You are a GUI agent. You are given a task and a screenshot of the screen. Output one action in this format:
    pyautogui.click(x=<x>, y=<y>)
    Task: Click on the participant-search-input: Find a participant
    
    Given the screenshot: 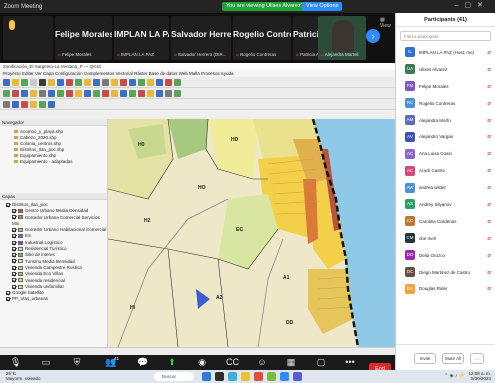 What is the action you would take?
    pyautogui.click(x=445, y=36)
    